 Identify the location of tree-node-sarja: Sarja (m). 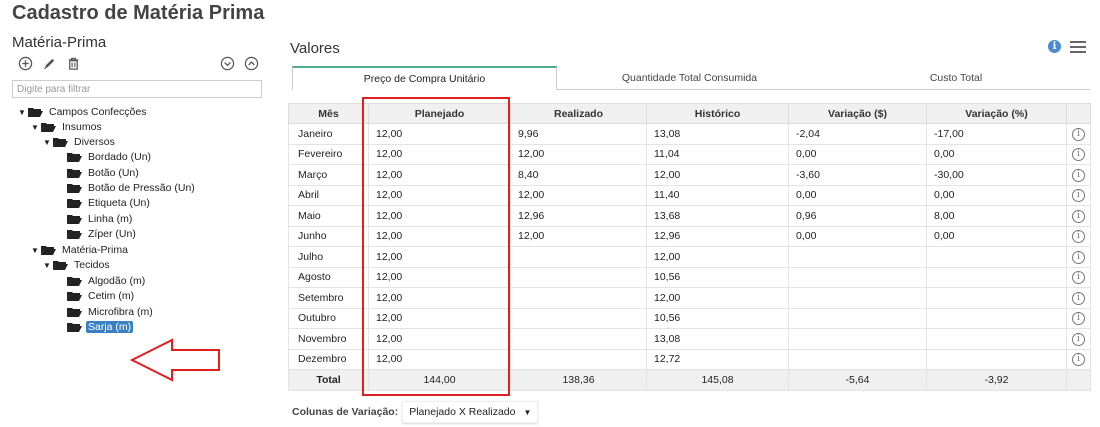
(100, 327).